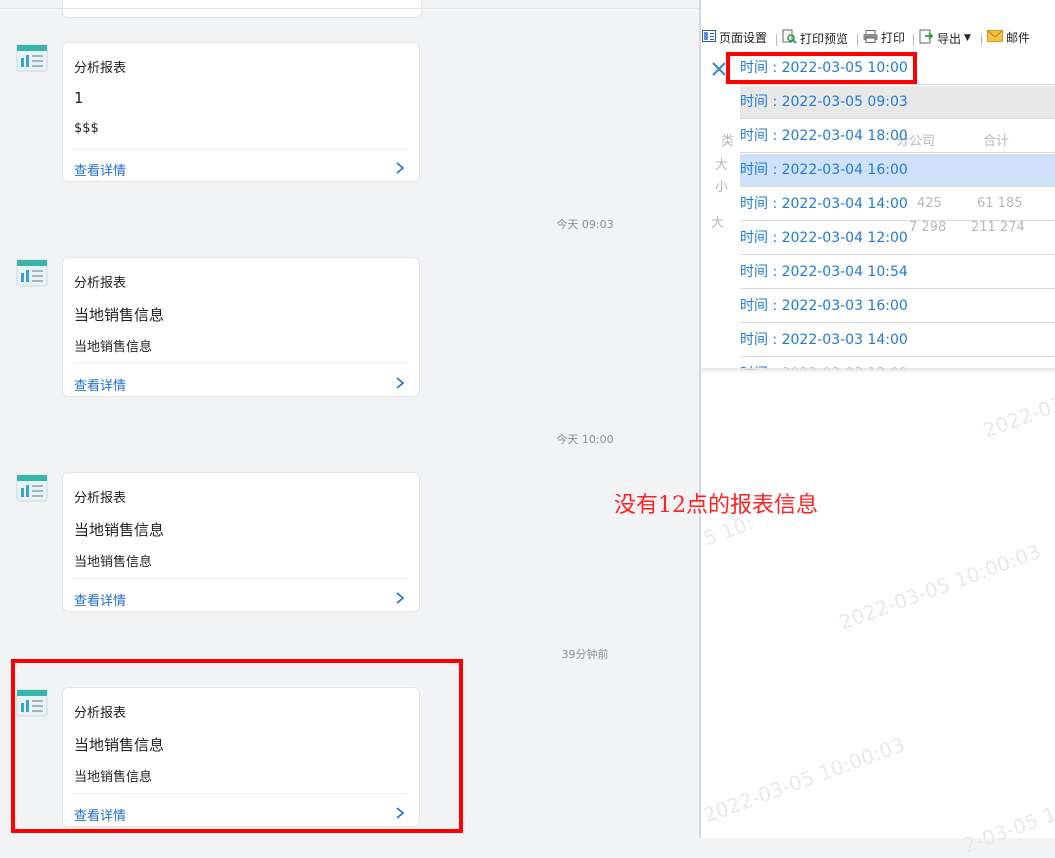 The height and width of the screenshot is (858, 1055). I want to click on page-setup-label: 页面设置, so click(743, 38).